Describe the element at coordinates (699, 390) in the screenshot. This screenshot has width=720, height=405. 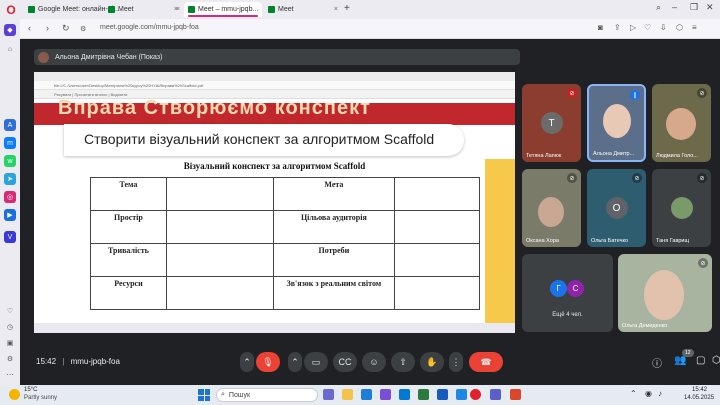
I see `clock-time: 15:42` at that location.